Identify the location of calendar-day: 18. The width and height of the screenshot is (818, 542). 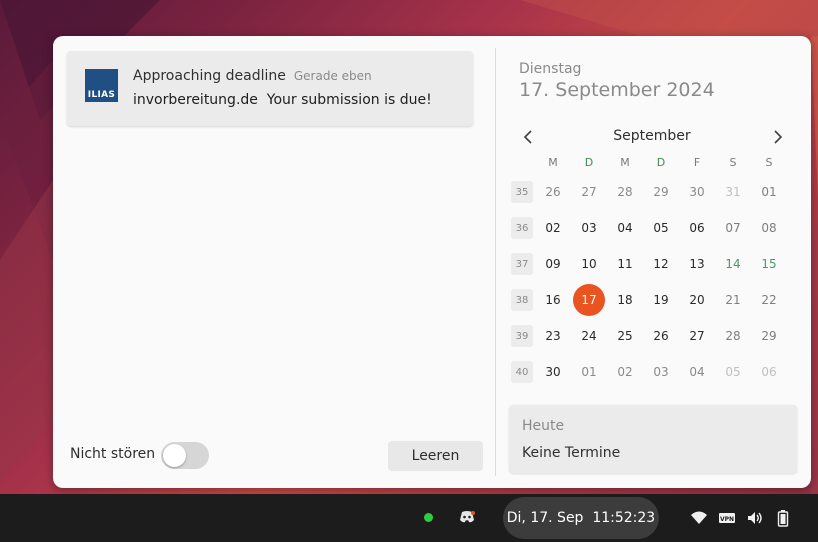
(625, 300).